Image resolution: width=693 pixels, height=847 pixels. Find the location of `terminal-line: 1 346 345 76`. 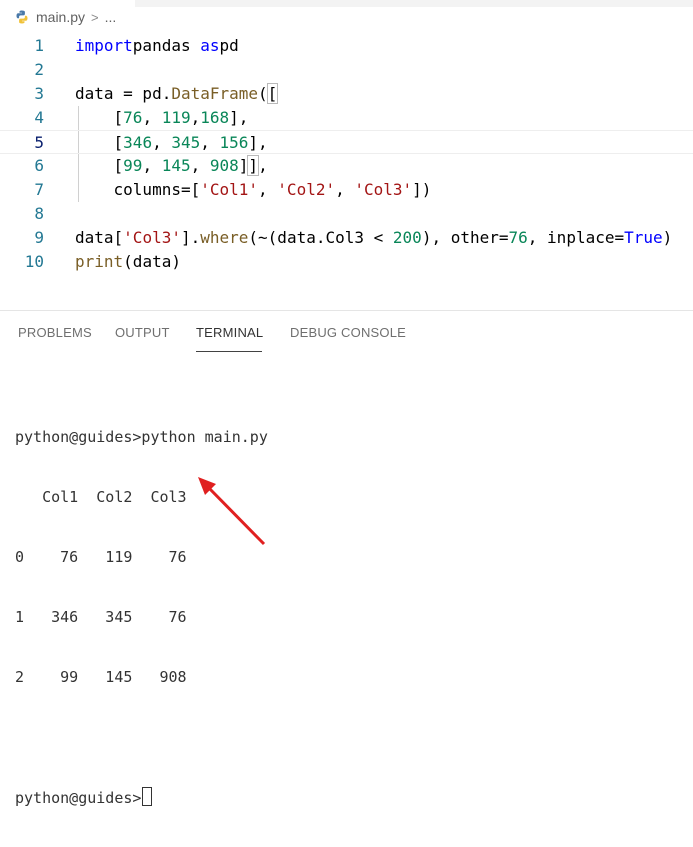

terminal-line: 1 346 345 76 is located at coordinates (101, 617).